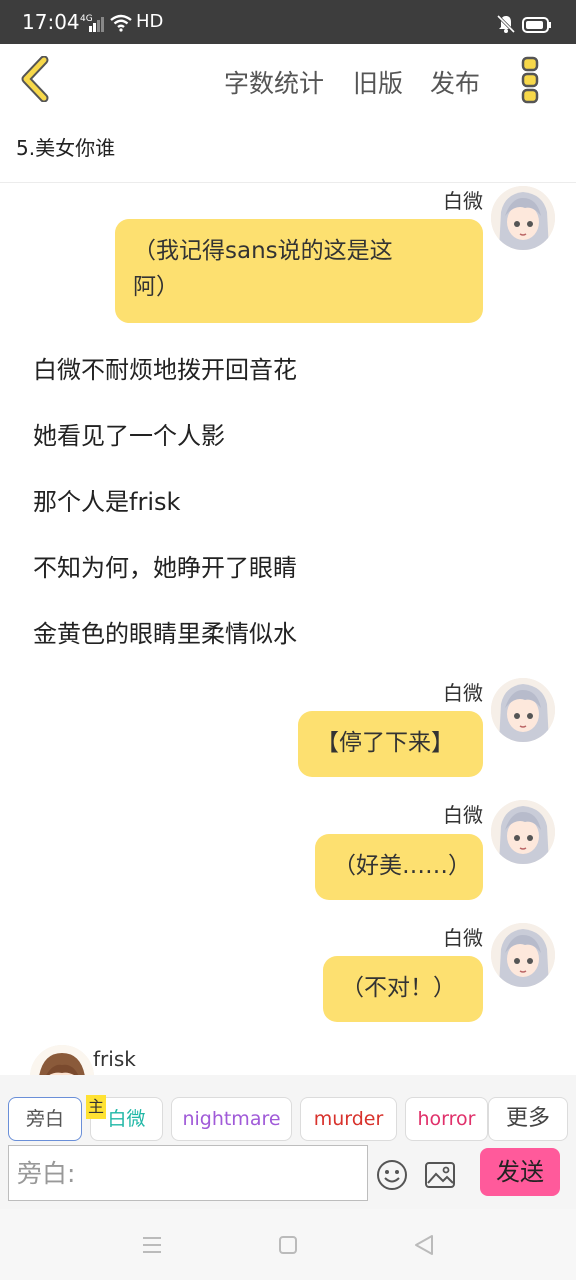 This screenshot has width=576, height=1280. Describe the element at coordinates (528, 1119) in the screenshot. I see `more-roles-button: 更多` at that location.